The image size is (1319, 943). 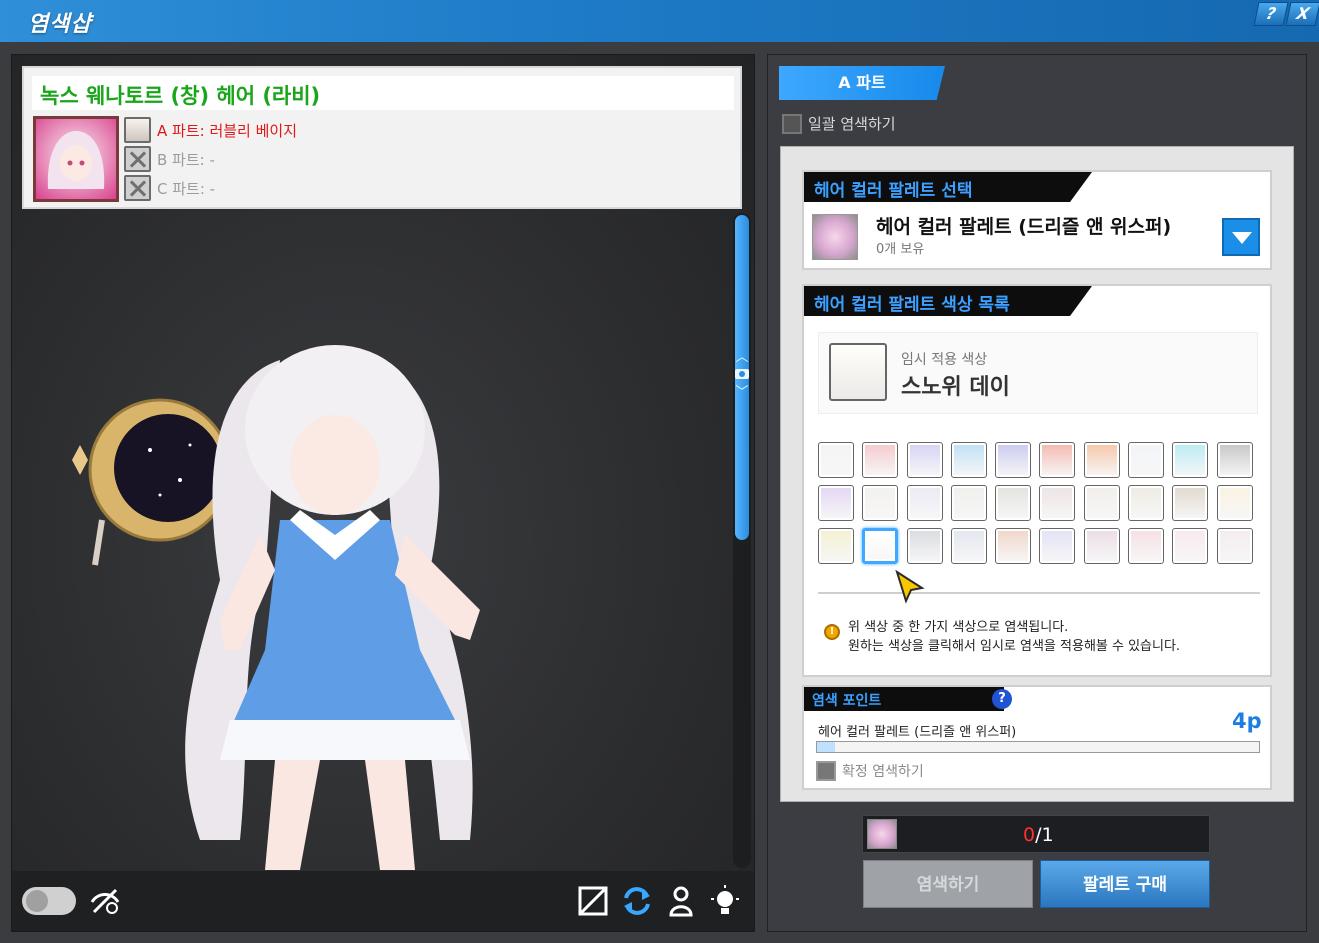 I want to click on notice-icon: !, so click(x=832, y=632).